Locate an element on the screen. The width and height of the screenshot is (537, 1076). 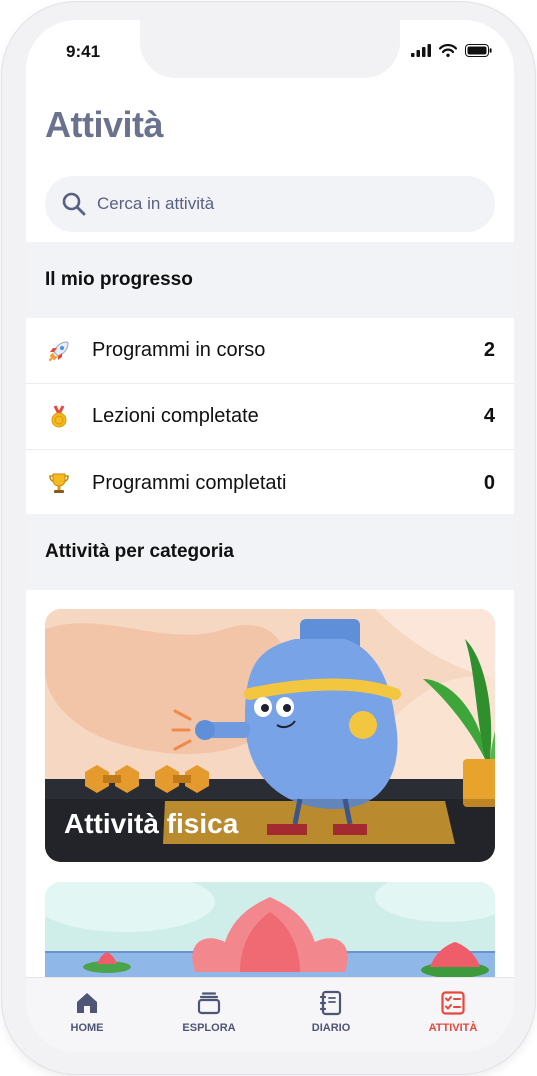
page-title: Attività is located at coordinates (104, 124).